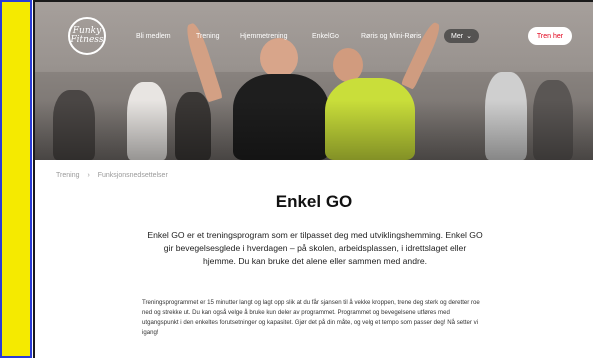 The image size is (593, 358). I want to click on more-menu-label: Mer, so click(457, 36).